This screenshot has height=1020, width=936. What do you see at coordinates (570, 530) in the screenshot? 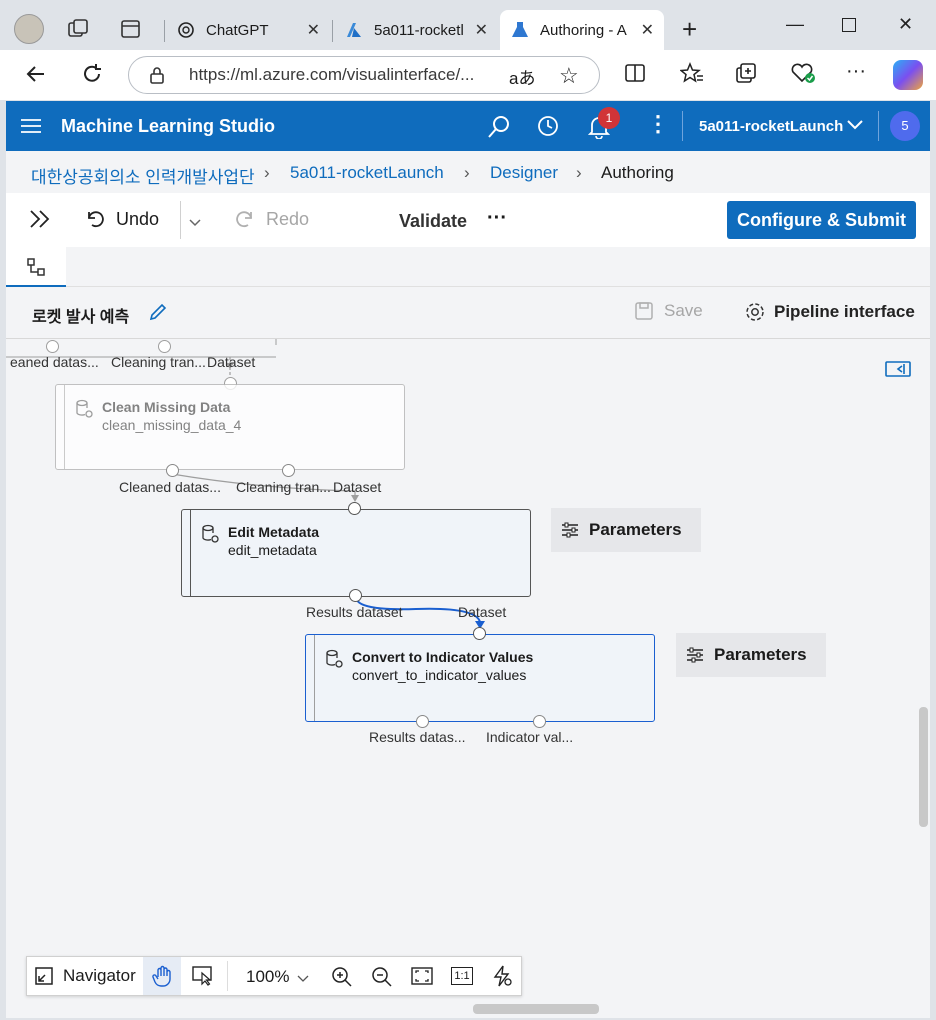
I see `sliders-icon` at bounding box center [570, 530].